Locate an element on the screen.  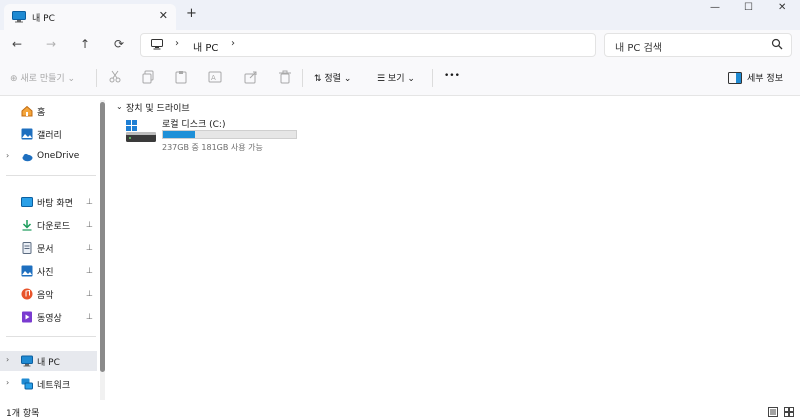
document-icon is located at coordinates (27, 248).